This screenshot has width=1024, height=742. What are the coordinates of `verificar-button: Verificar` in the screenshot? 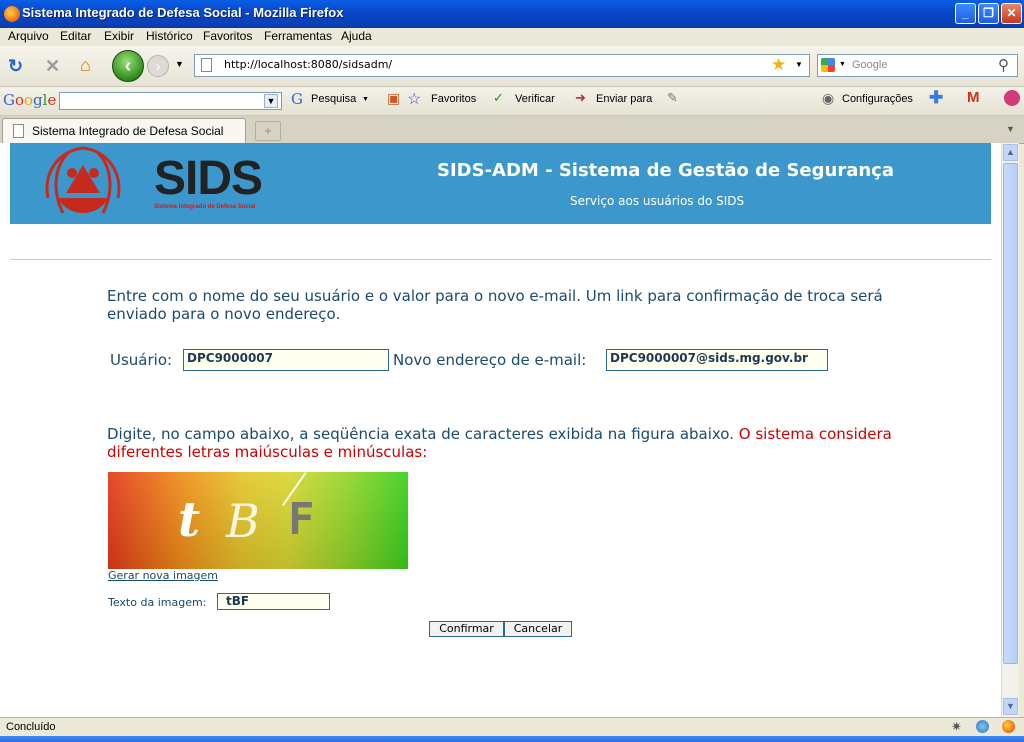 It's located at (535, 99).